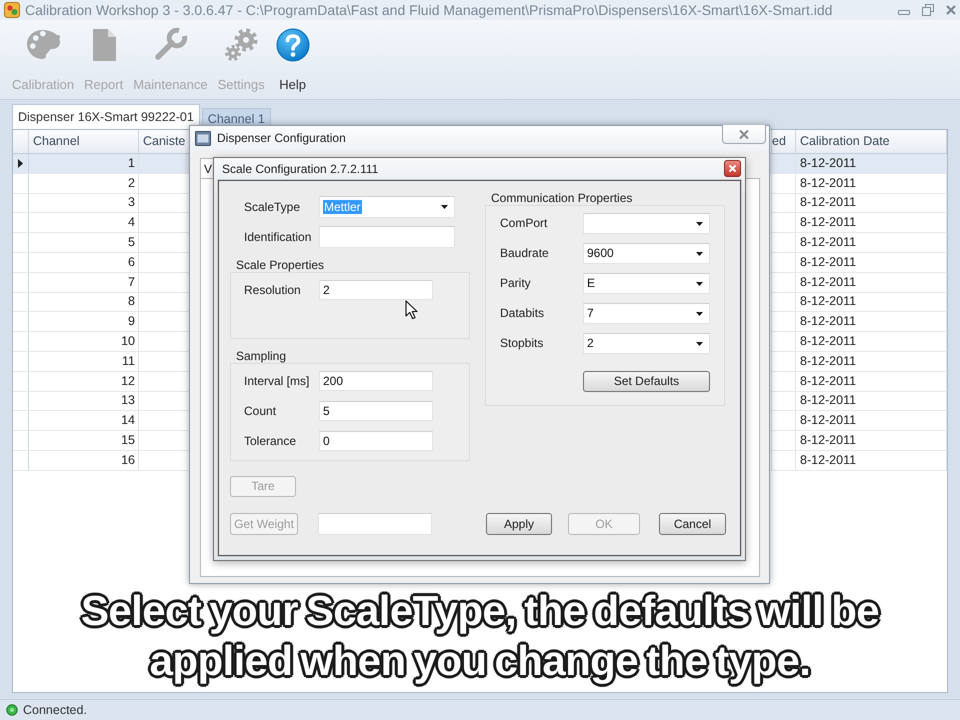 The image size is (960, 720). I want to click on table-cell: 11, so click(84, 361).